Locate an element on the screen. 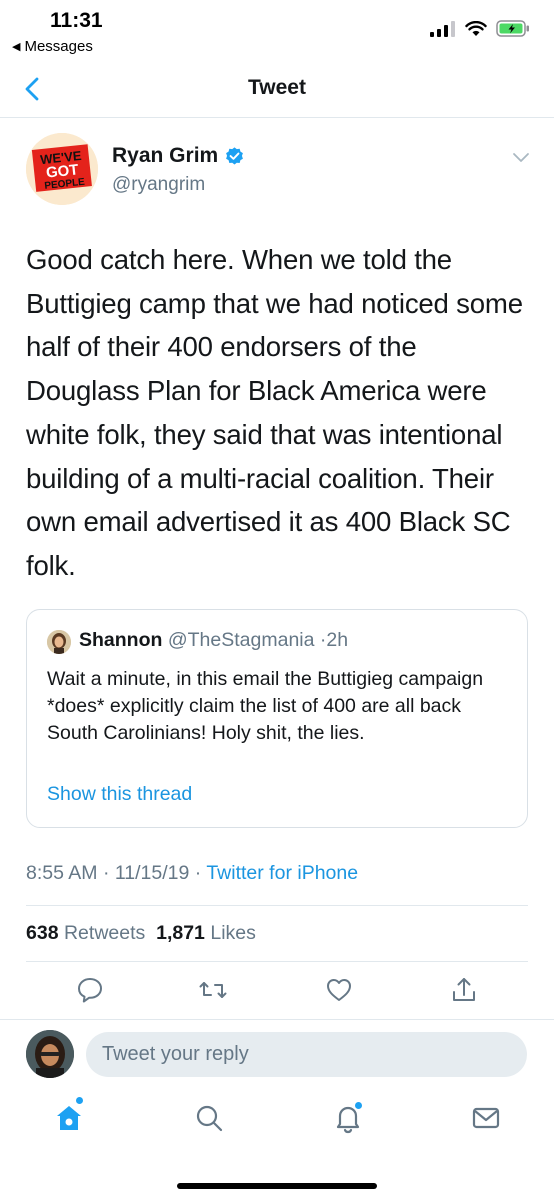 The image size is (554, 1200). messages-icon is located at coordinates (486, 1118).